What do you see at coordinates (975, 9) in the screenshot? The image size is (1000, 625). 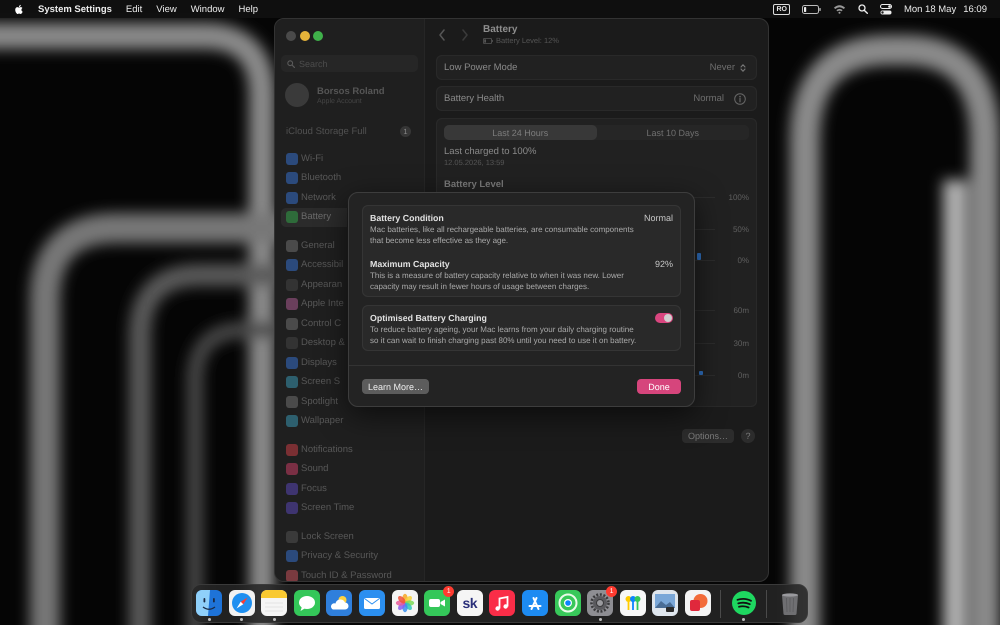 I see `menu-bar-time: 16:09` at bounding box center [975, 9].